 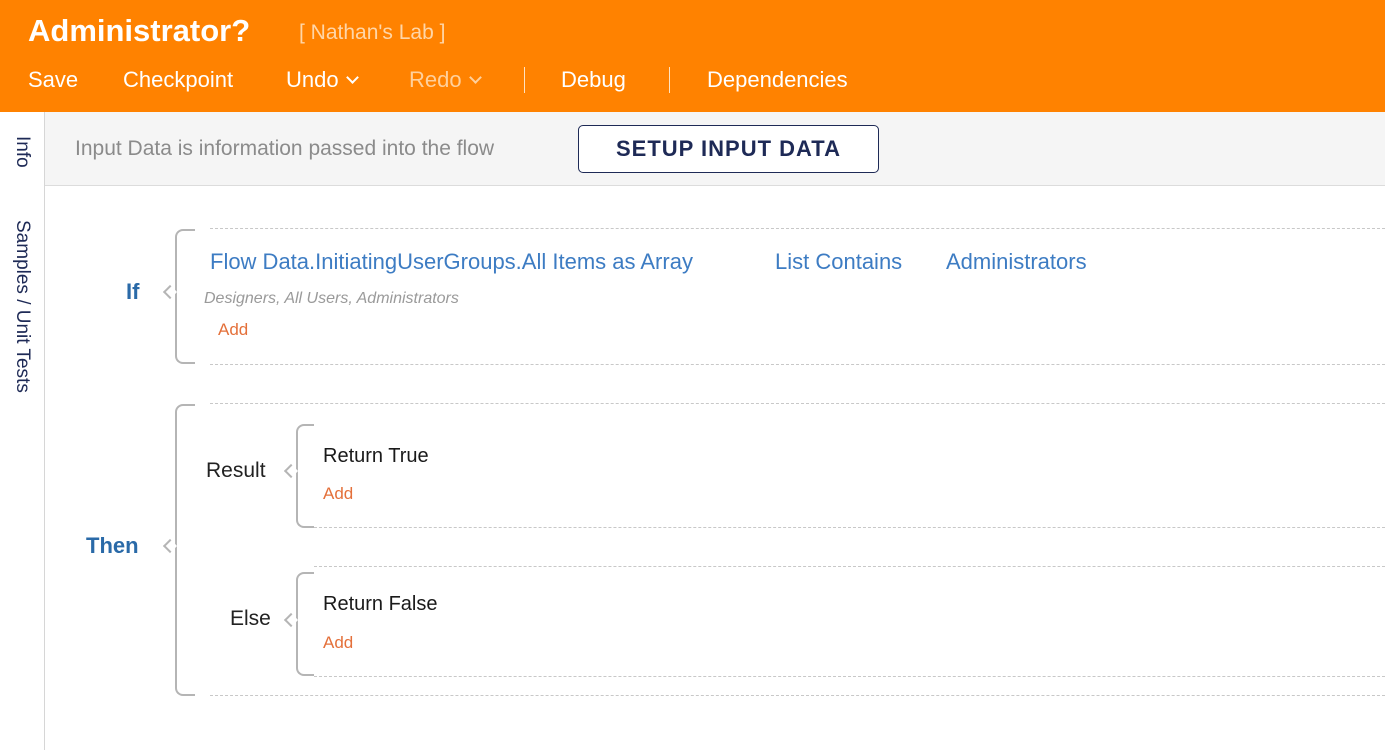 What do you see at coordinates (593, 80) in the screenshot?
I see `debug-button: Debug` at bounding box center [593, 80].